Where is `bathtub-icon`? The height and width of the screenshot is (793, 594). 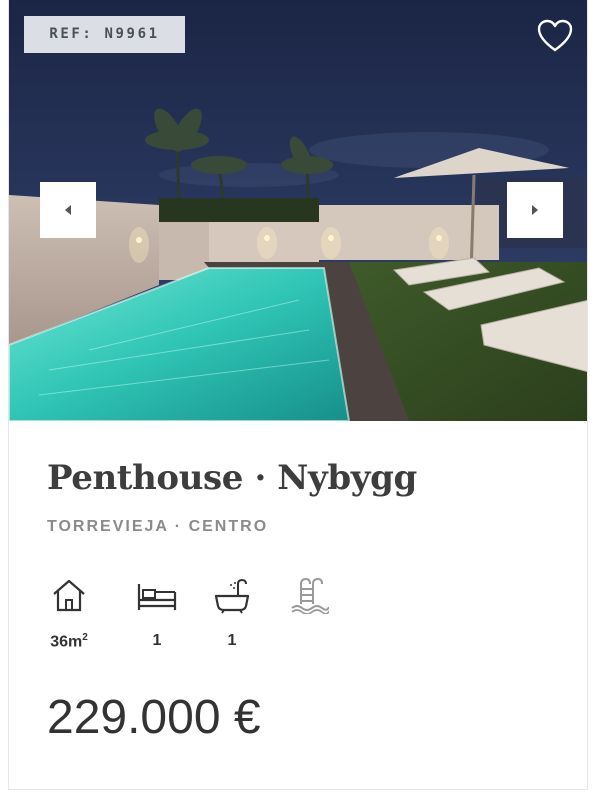 bathtub-icon is located at coordinates (232, 596).